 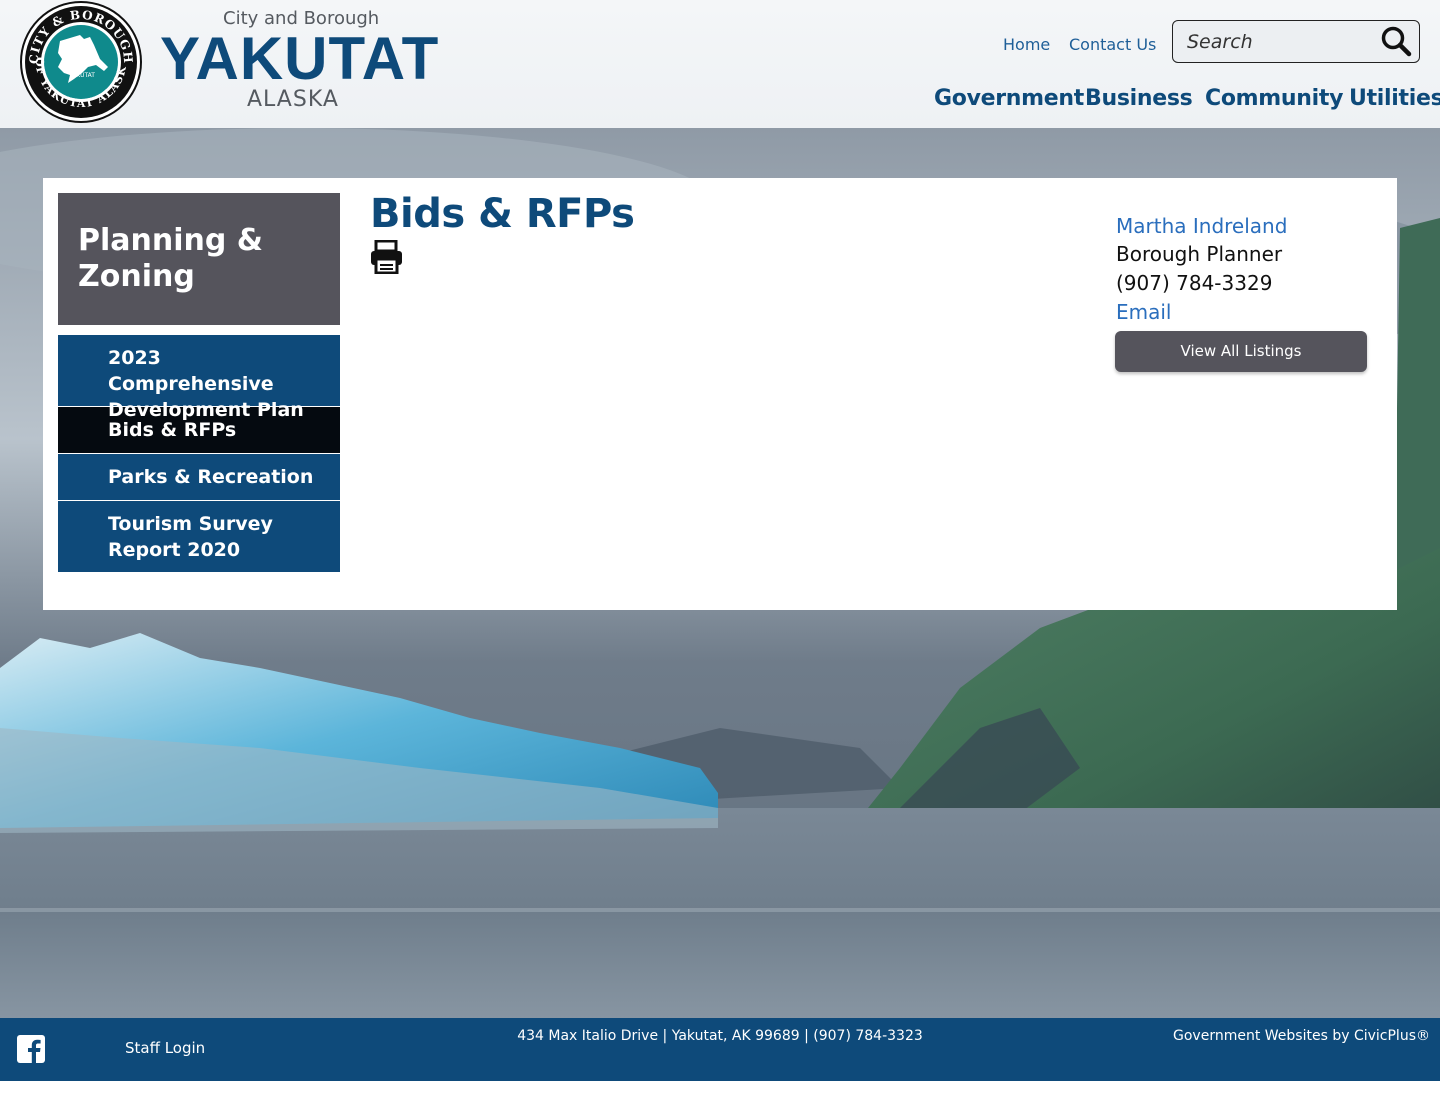 What do you see at coordinates (293, 99) in the screenshot?
I see `brand-subtitle: ALASKA` at bounding box center [293, 99].